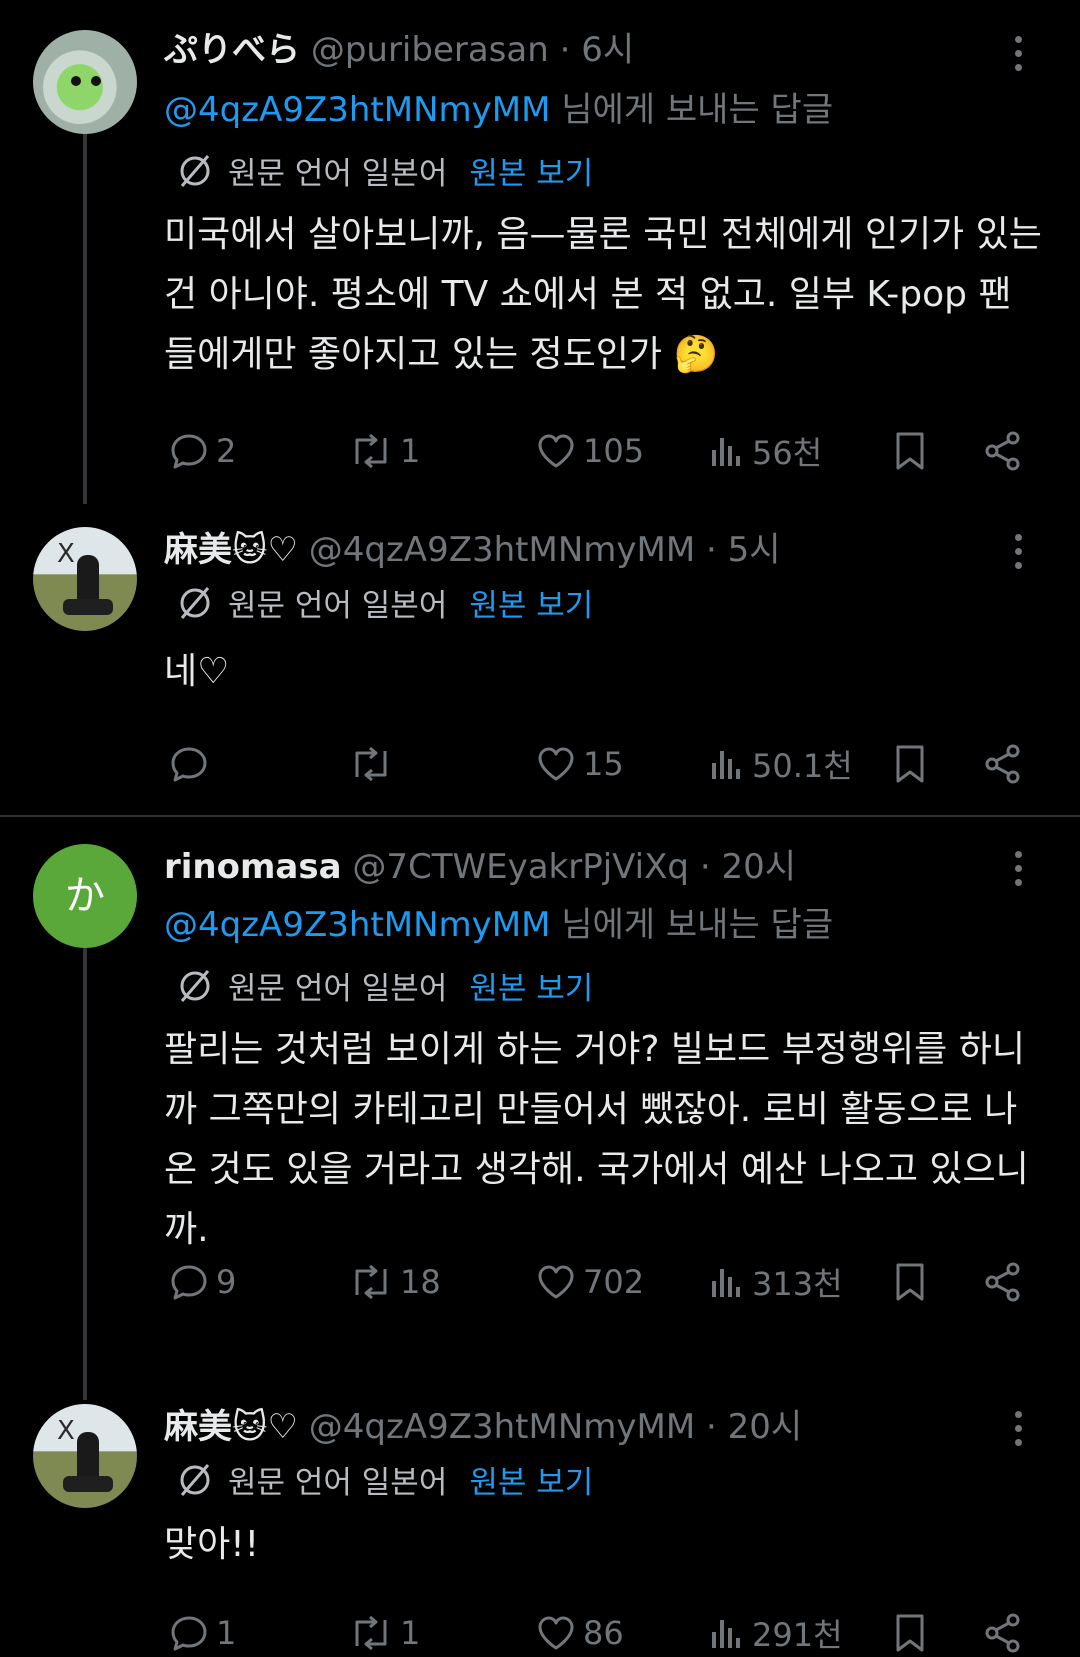  What do you see at coordinates (85, 896) in the screenshot?
I see `avatar: か` at bounding box center [85, 896].